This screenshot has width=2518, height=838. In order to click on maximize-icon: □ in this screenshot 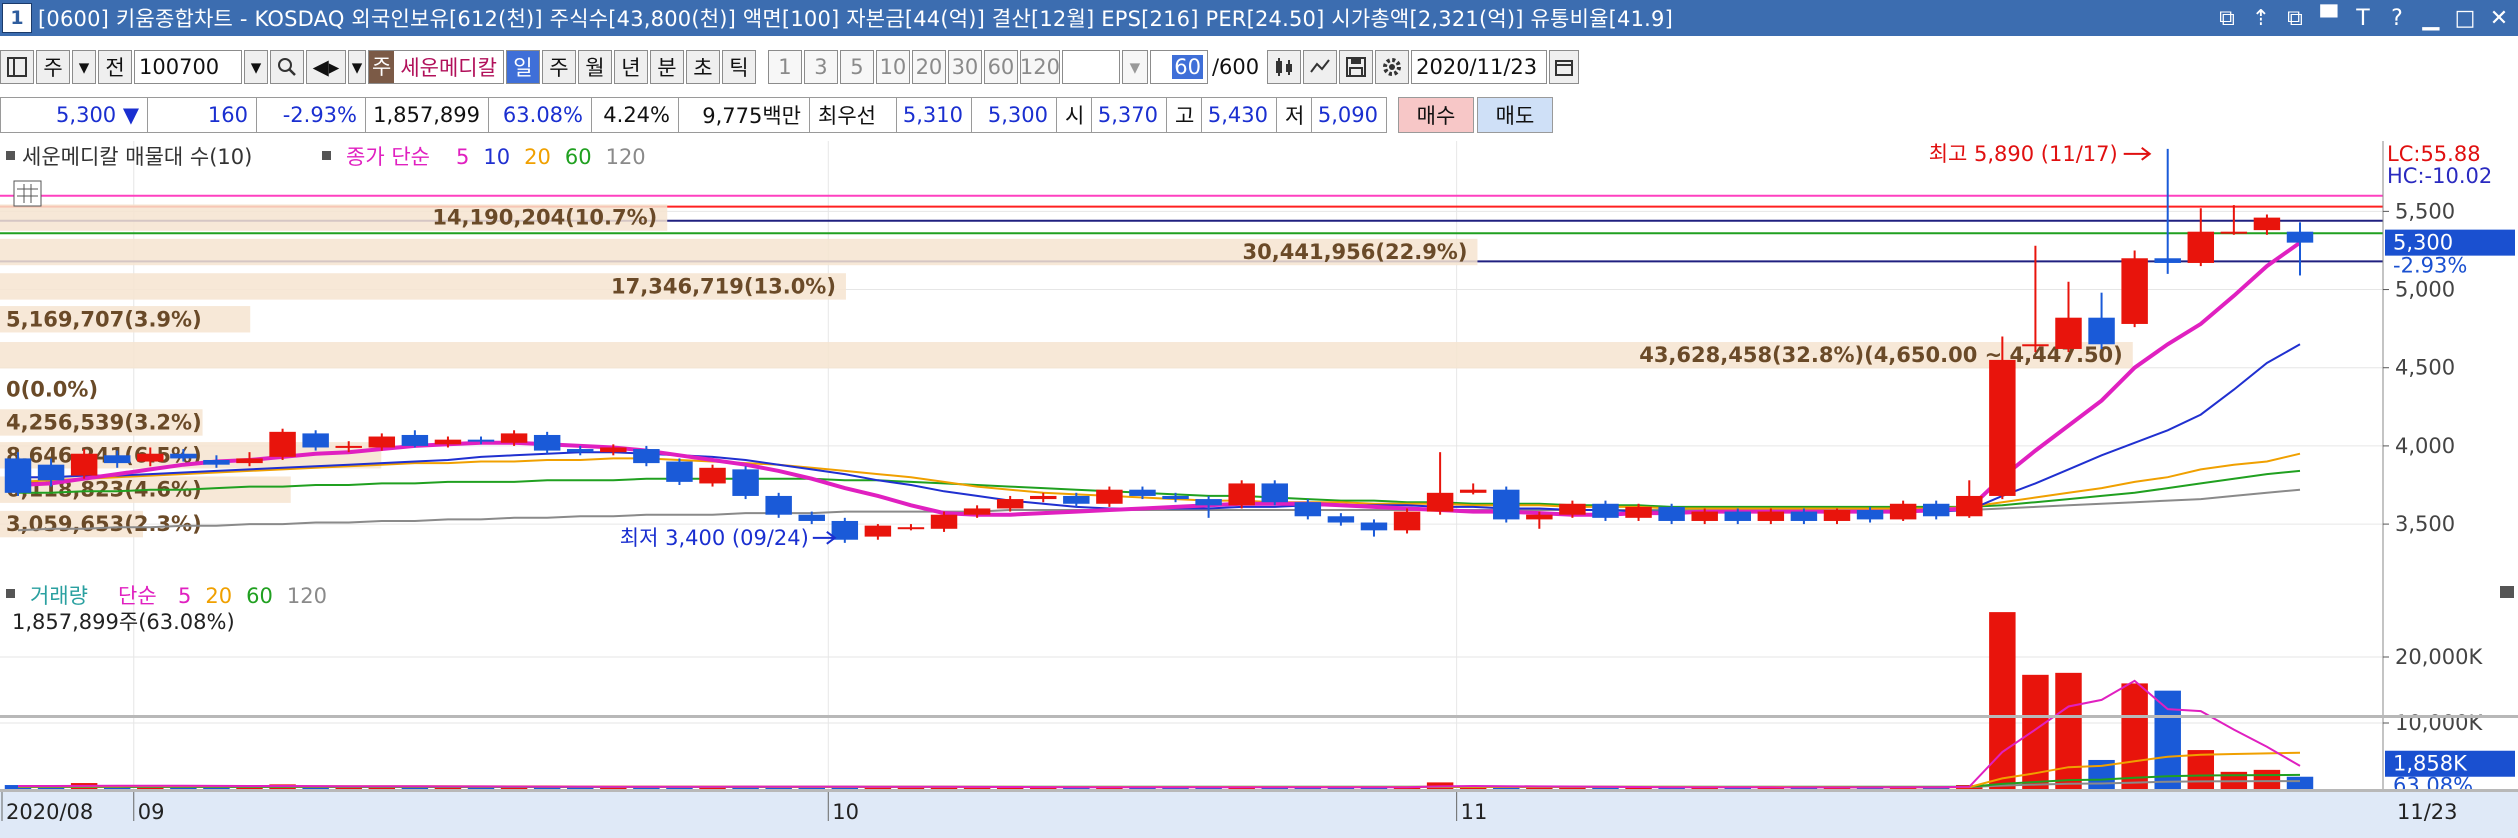, I will do `click(2465, 18)`.